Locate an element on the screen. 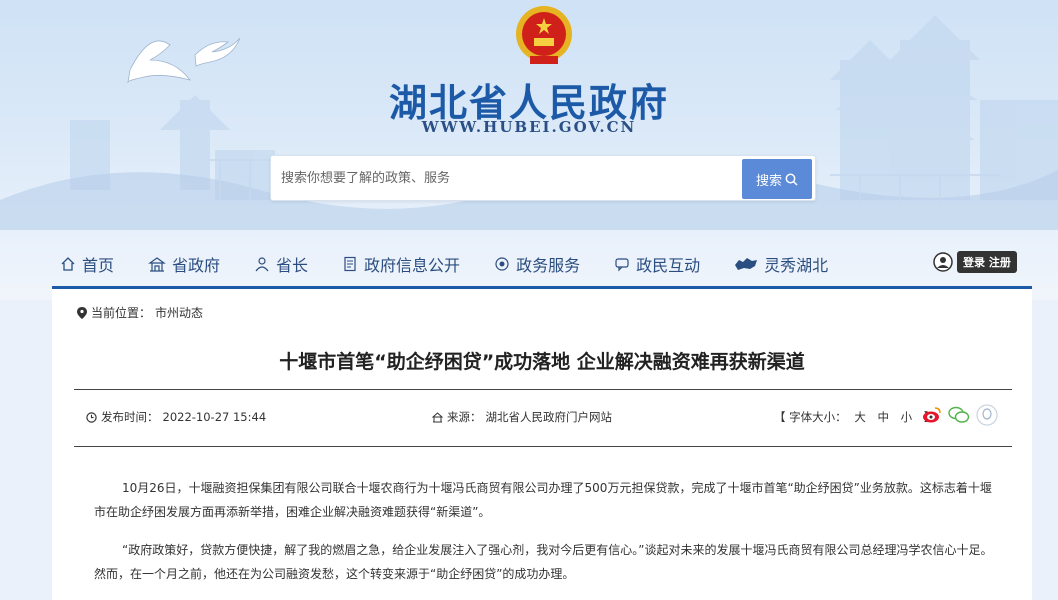 This screenshot has height=600, width=1058. font-size-large: 大 is located at coordinates (860, 417).